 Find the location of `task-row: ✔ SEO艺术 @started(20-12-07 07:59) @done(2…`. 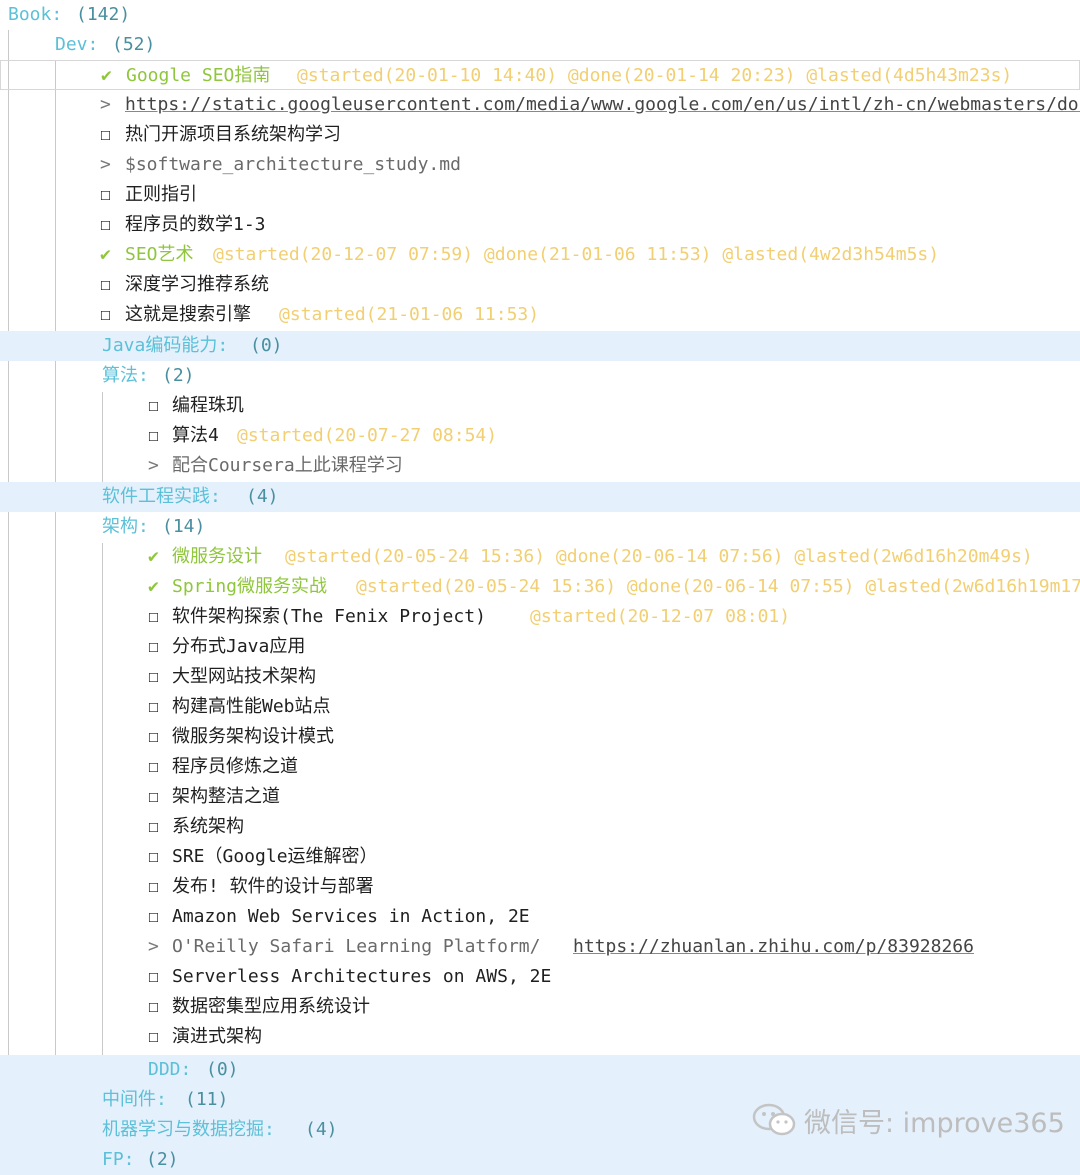

task-row: ✔ SEO艺术 @started(20-12-07 07:59) @done(2… is located at coordinates (540, 255).